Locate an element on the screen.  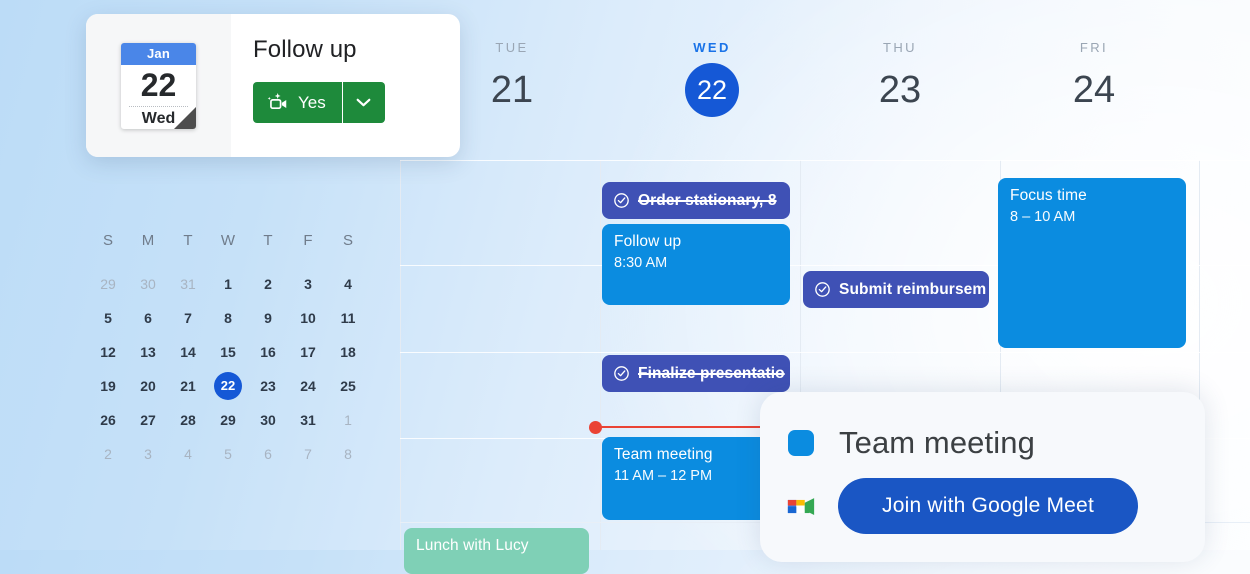
day-header-number: 24 is located at coordinates (1094, 90).